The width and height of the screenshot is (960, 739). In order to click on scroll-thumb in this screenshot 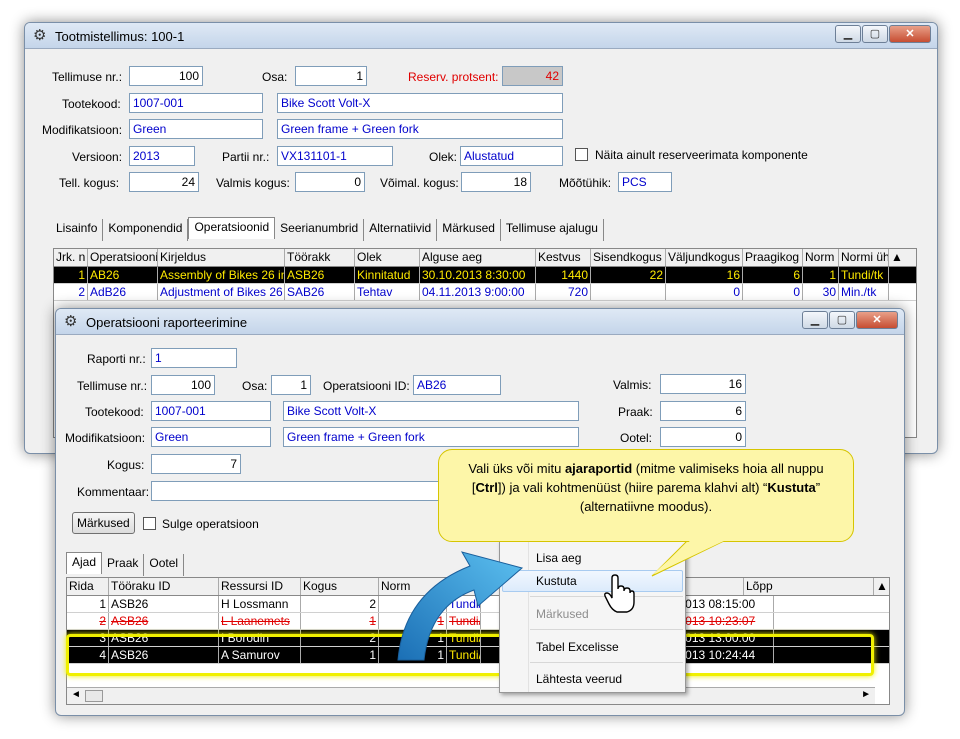, I will do `click(94, 696)`.